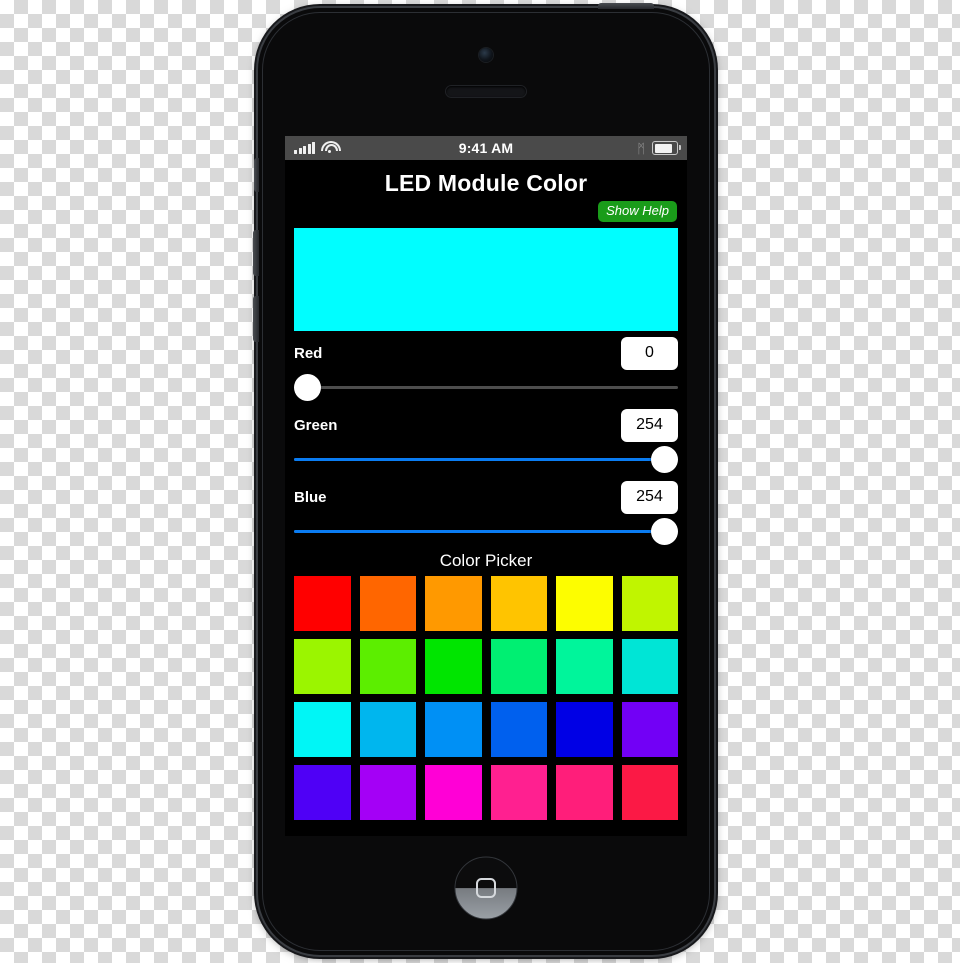 The height and width of the screenshot is (963, 960). Describe the element at coordinates (664, 532) in the screenshot. I see `blue-slider-thumb` at that location.